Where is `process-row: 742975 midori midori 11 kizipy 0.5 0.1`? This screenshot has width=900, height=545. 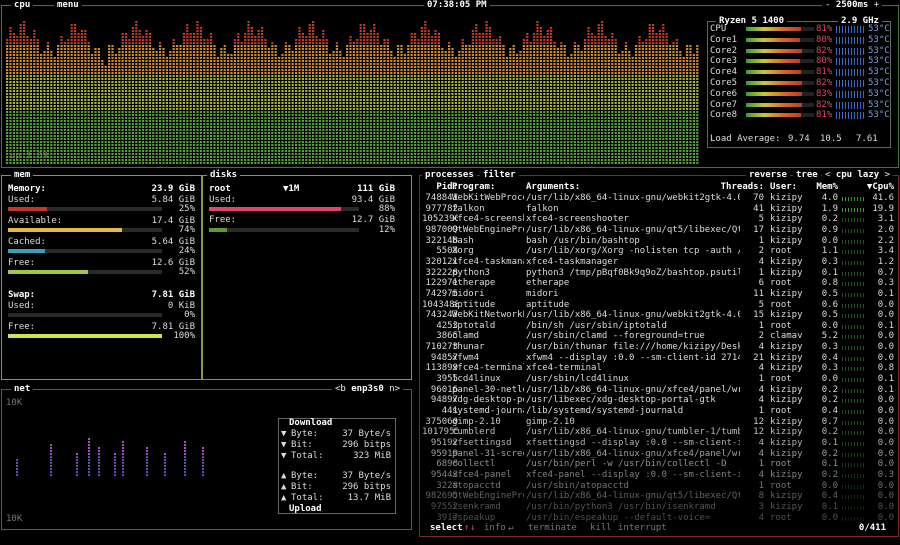 process-row: 742975 midori midori 11 kizipy 0.5 0.1 is located at coordinates (659, 294).